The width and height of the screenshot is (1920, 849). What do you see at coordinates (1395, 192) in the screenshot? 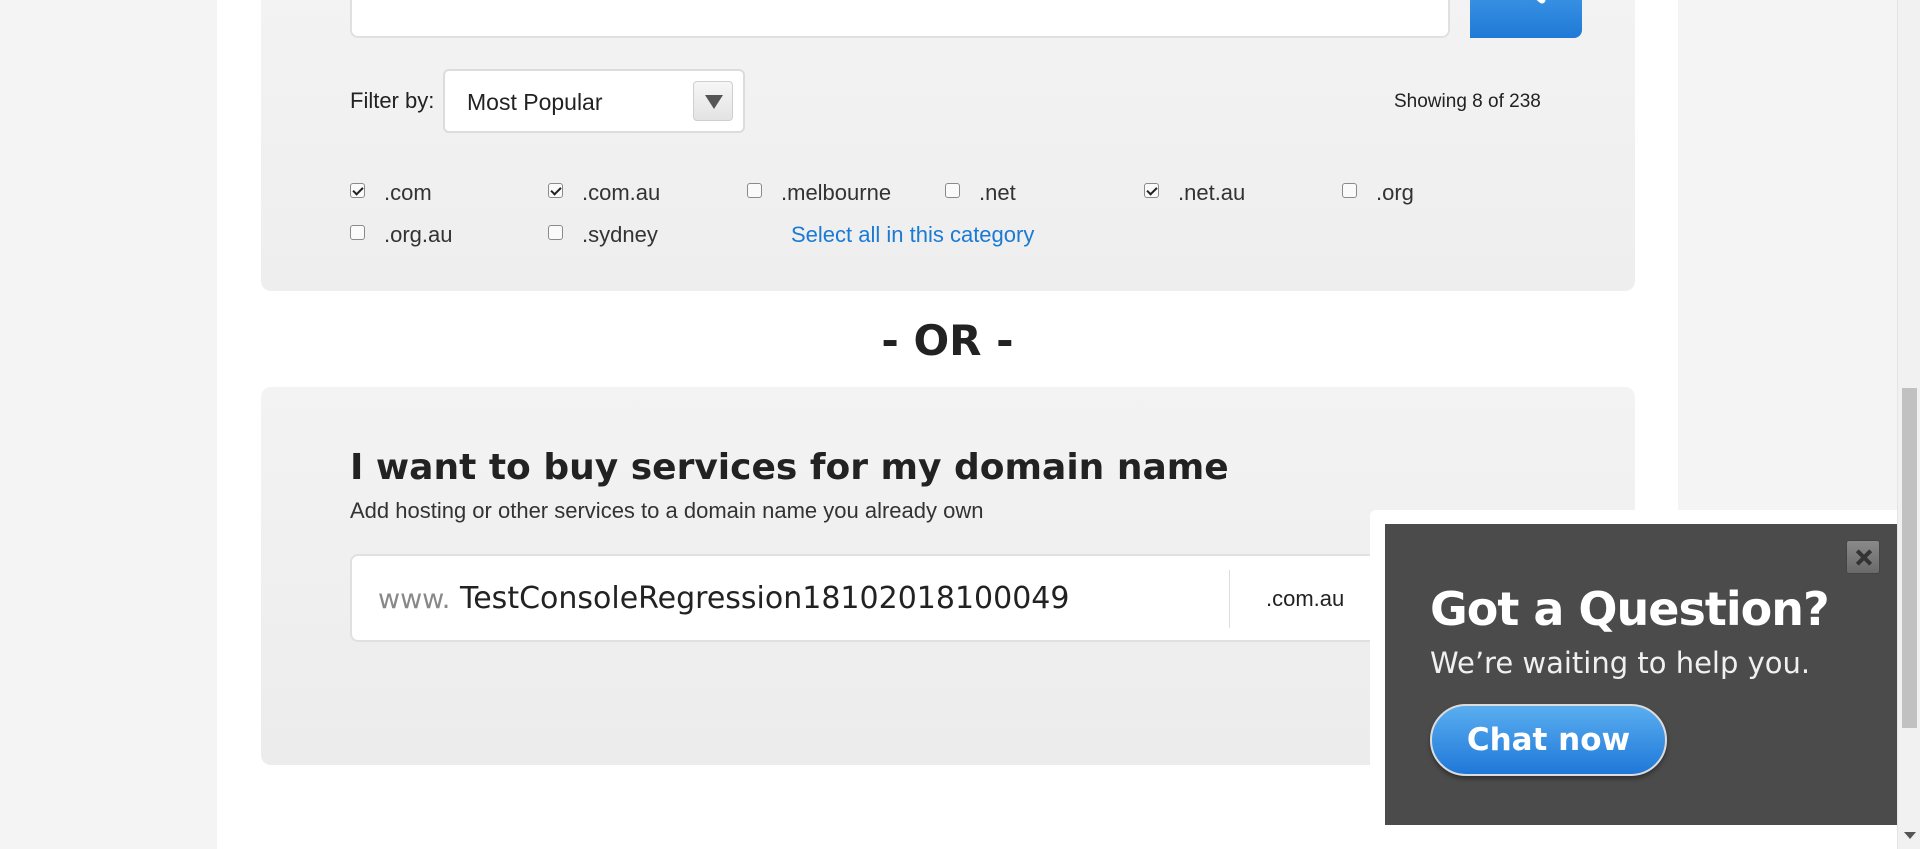
I see `tld-label: .org` at bounding box center [1395, 192].